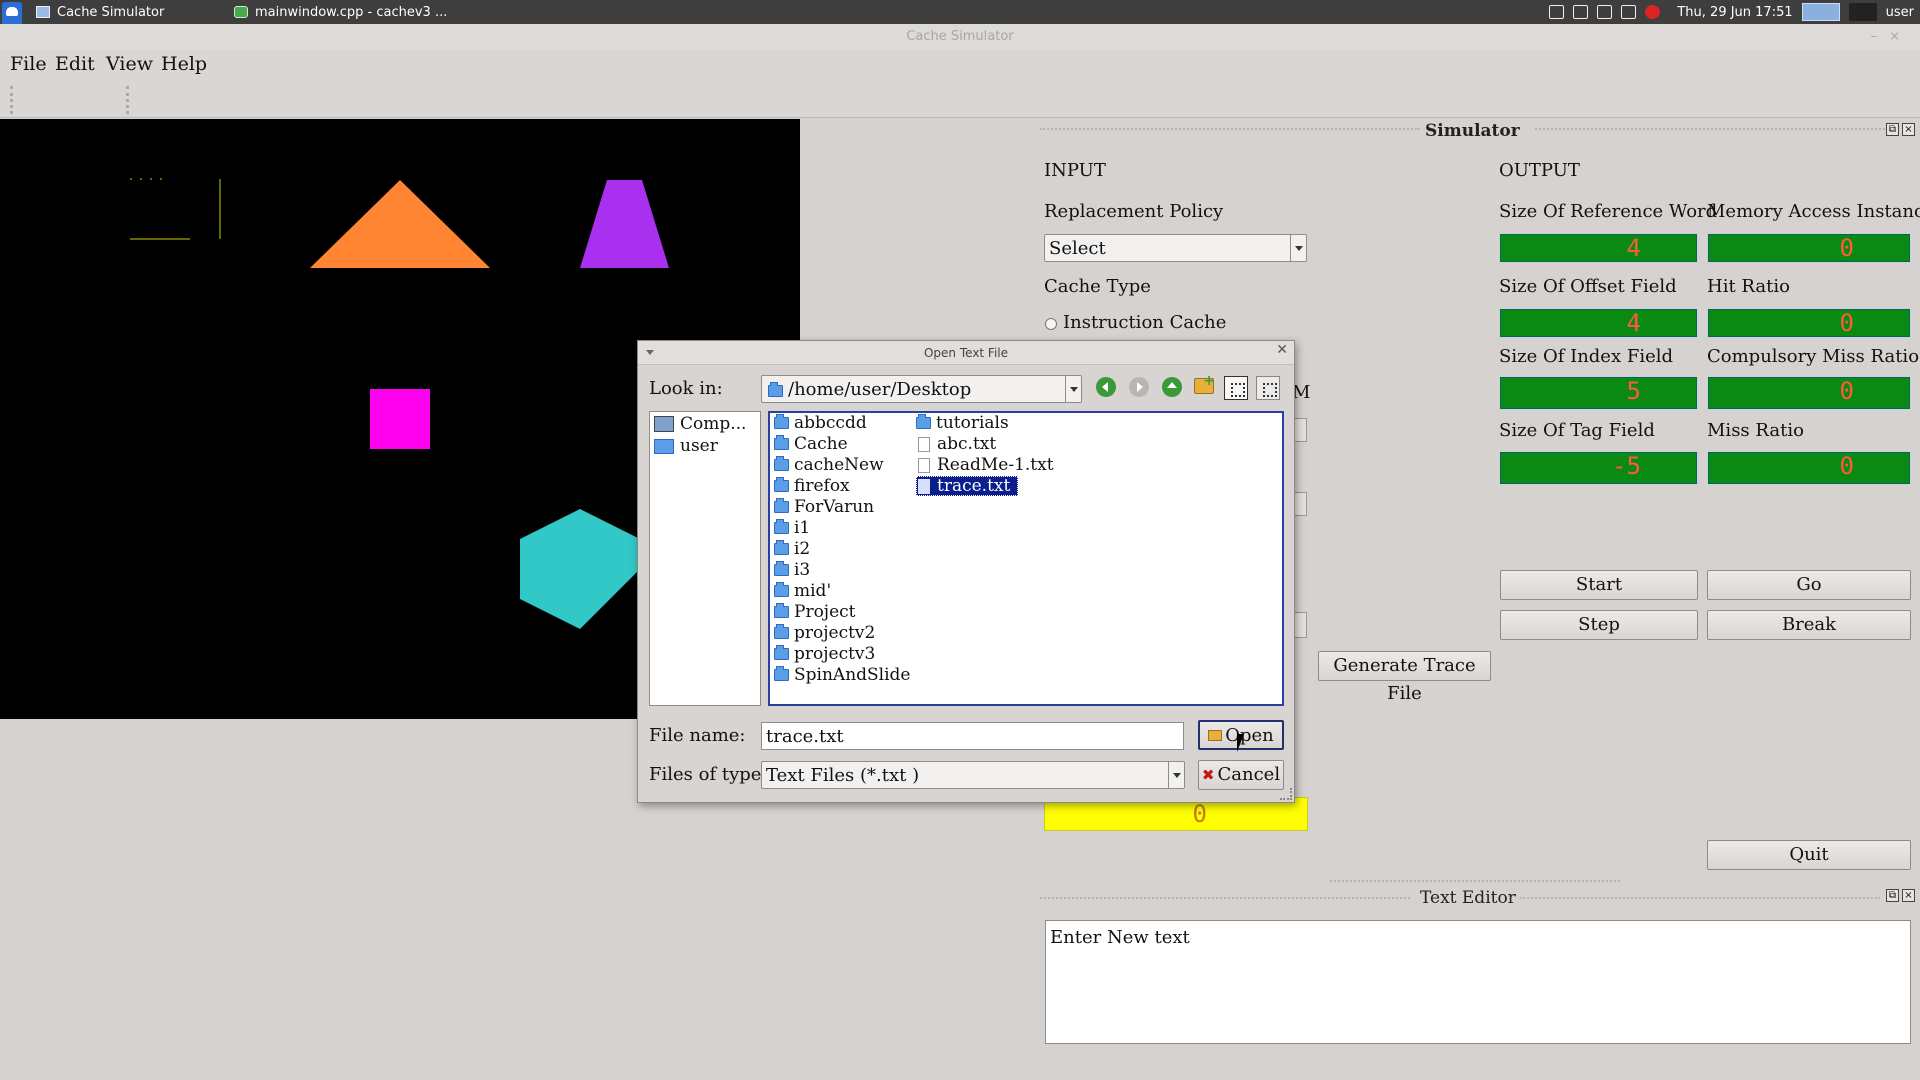  Describe the element at coordinates (962, 423) in the screenshot. I see `list-item: tutorials` at that location.